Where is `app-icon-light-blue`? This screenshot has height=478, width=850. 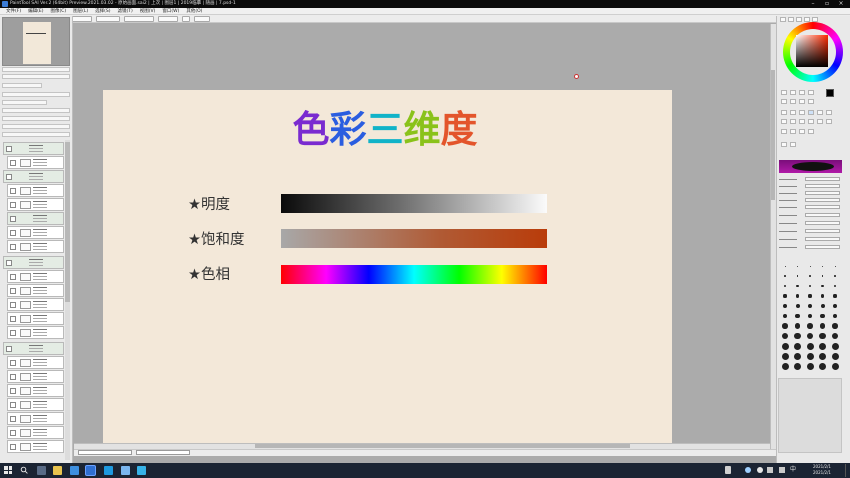
app-icon-light-blue is located at coordinates (125, 470).